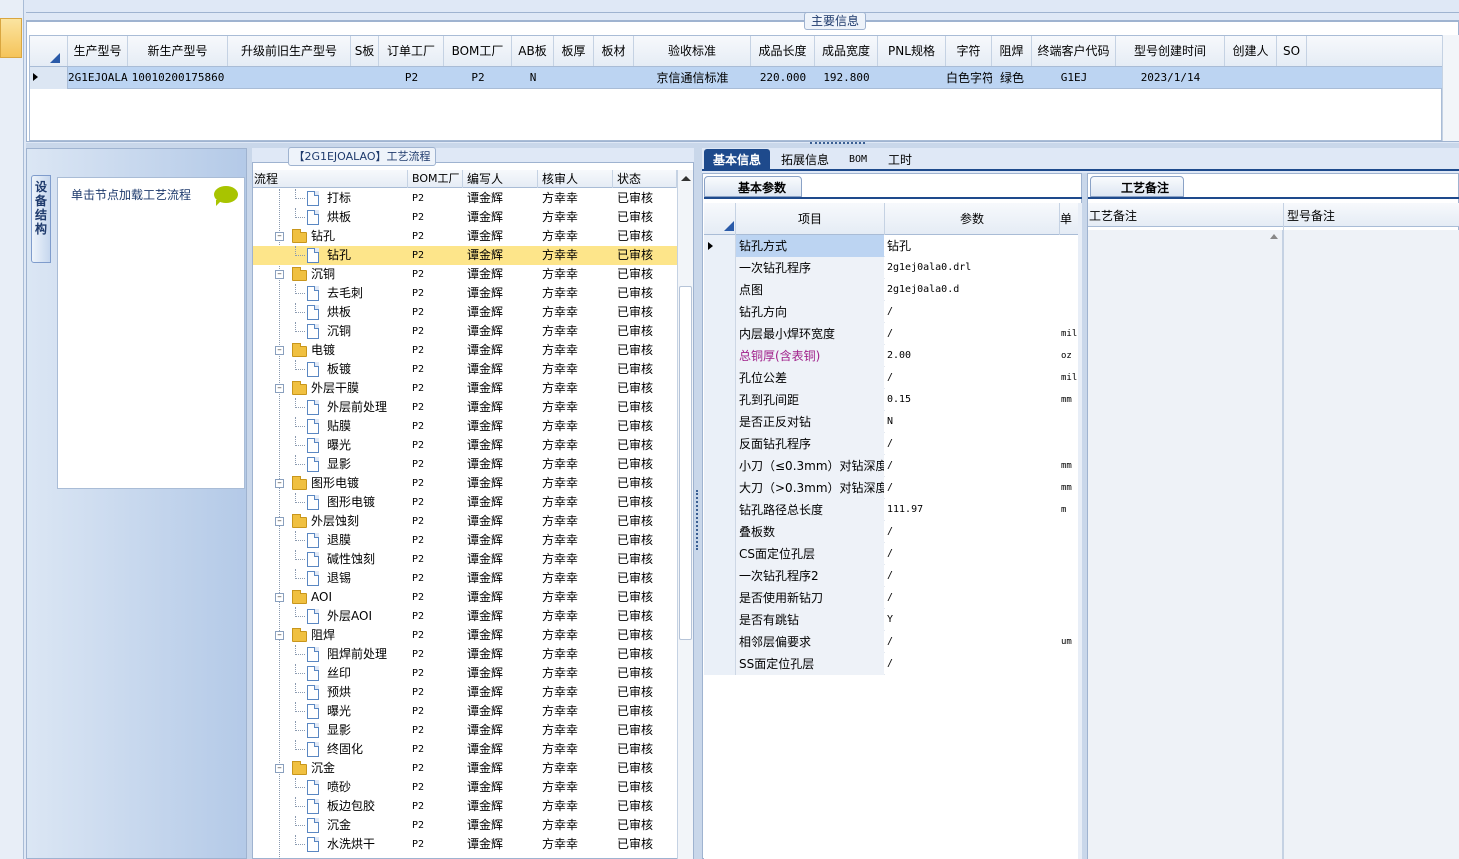  Describe the element at coordinates (330, 483) in the screenshot. I see `flow-group-node: – 图形电镀` at that location.